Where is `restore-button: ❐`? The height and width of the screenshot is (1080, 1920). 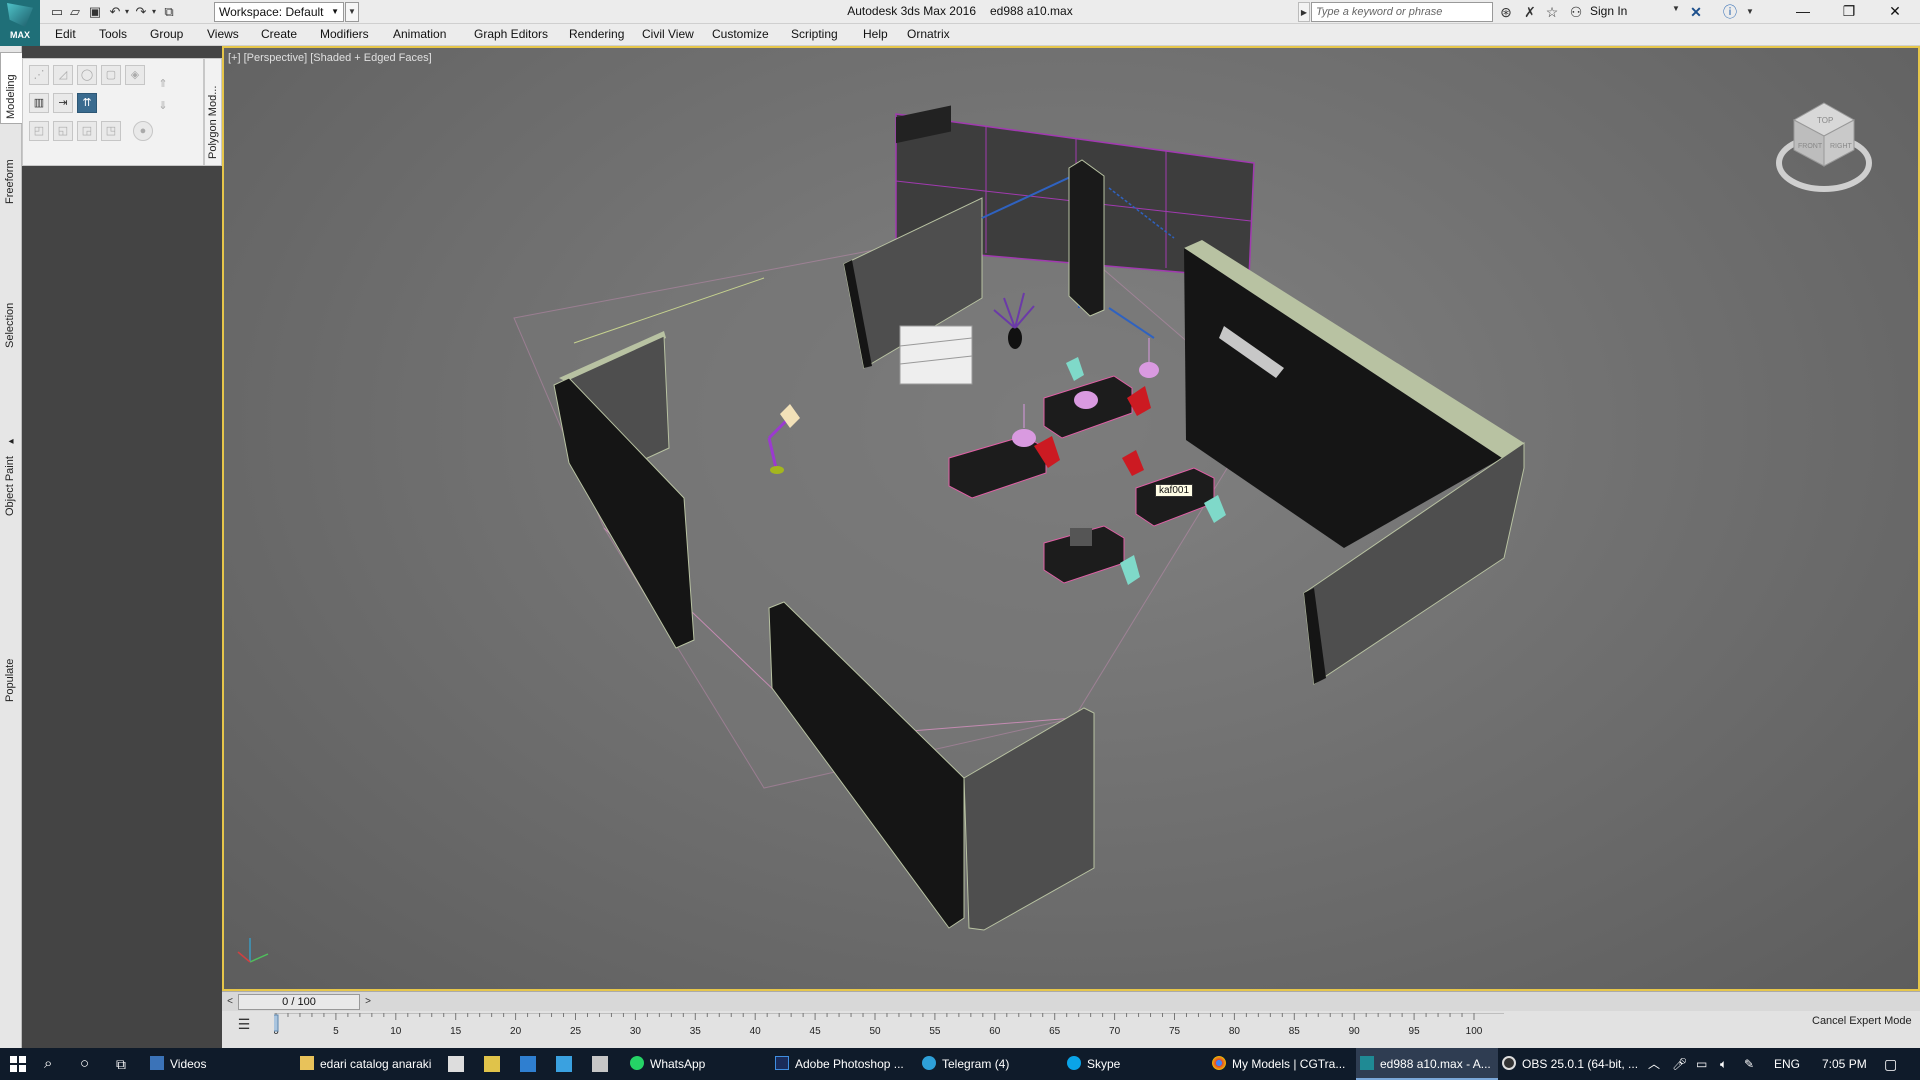 restore-button: ❐ is located at coordinates (1849, 12).